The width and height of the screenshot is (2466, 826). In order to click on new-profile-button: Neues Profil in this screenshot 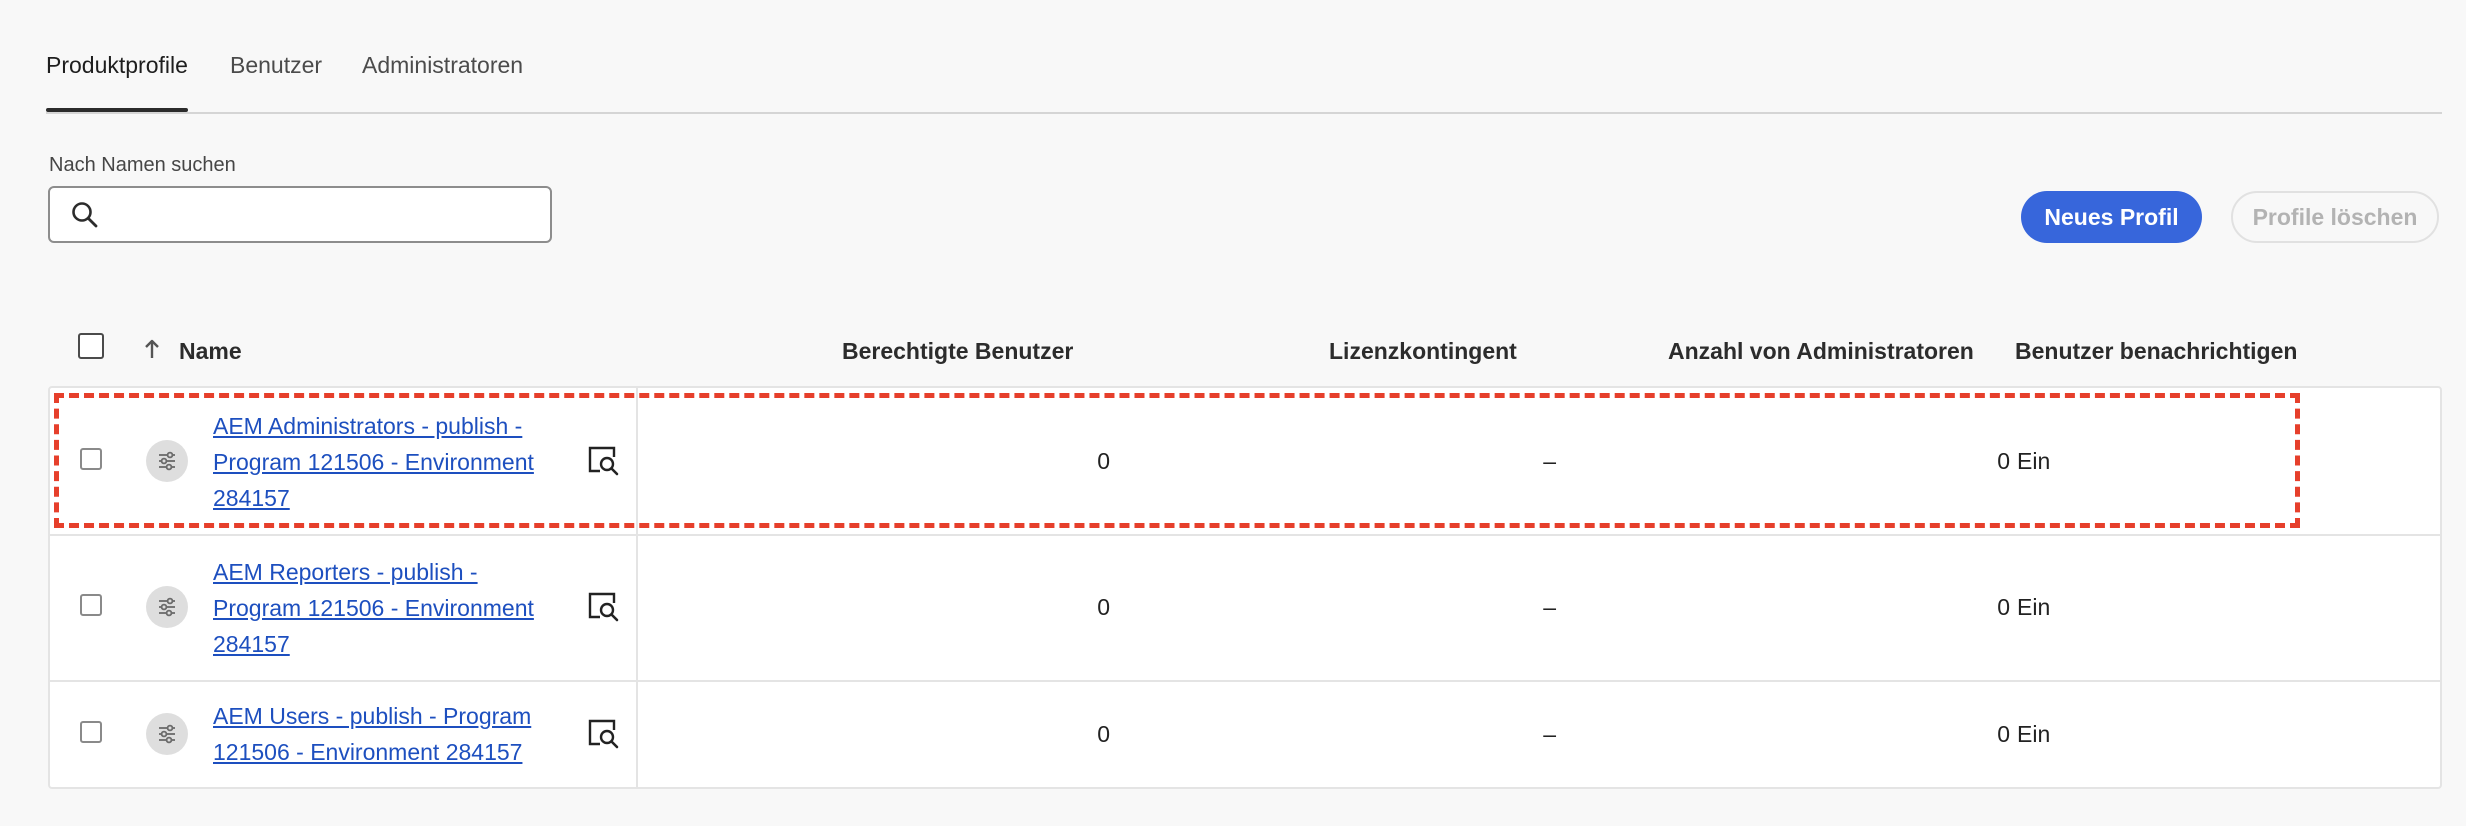, I will do `click(2111, 217)`.